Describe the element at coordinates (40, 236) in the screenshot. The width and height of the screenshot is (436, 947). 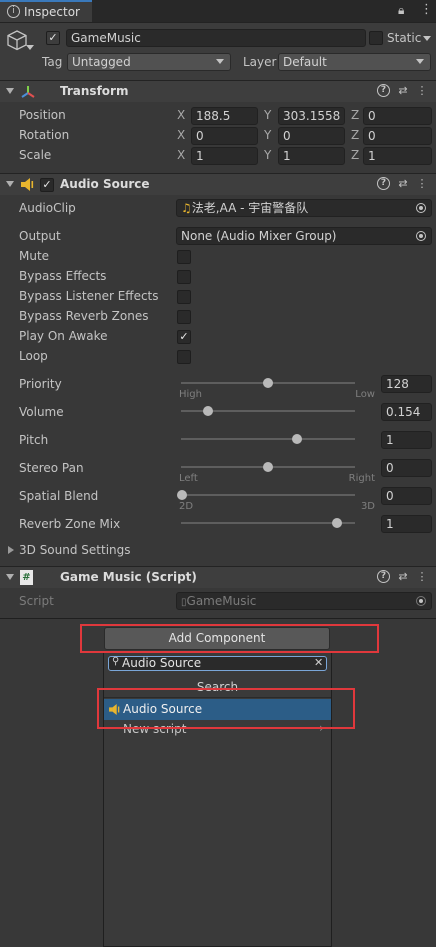
I see `output-label: Output` at that location.